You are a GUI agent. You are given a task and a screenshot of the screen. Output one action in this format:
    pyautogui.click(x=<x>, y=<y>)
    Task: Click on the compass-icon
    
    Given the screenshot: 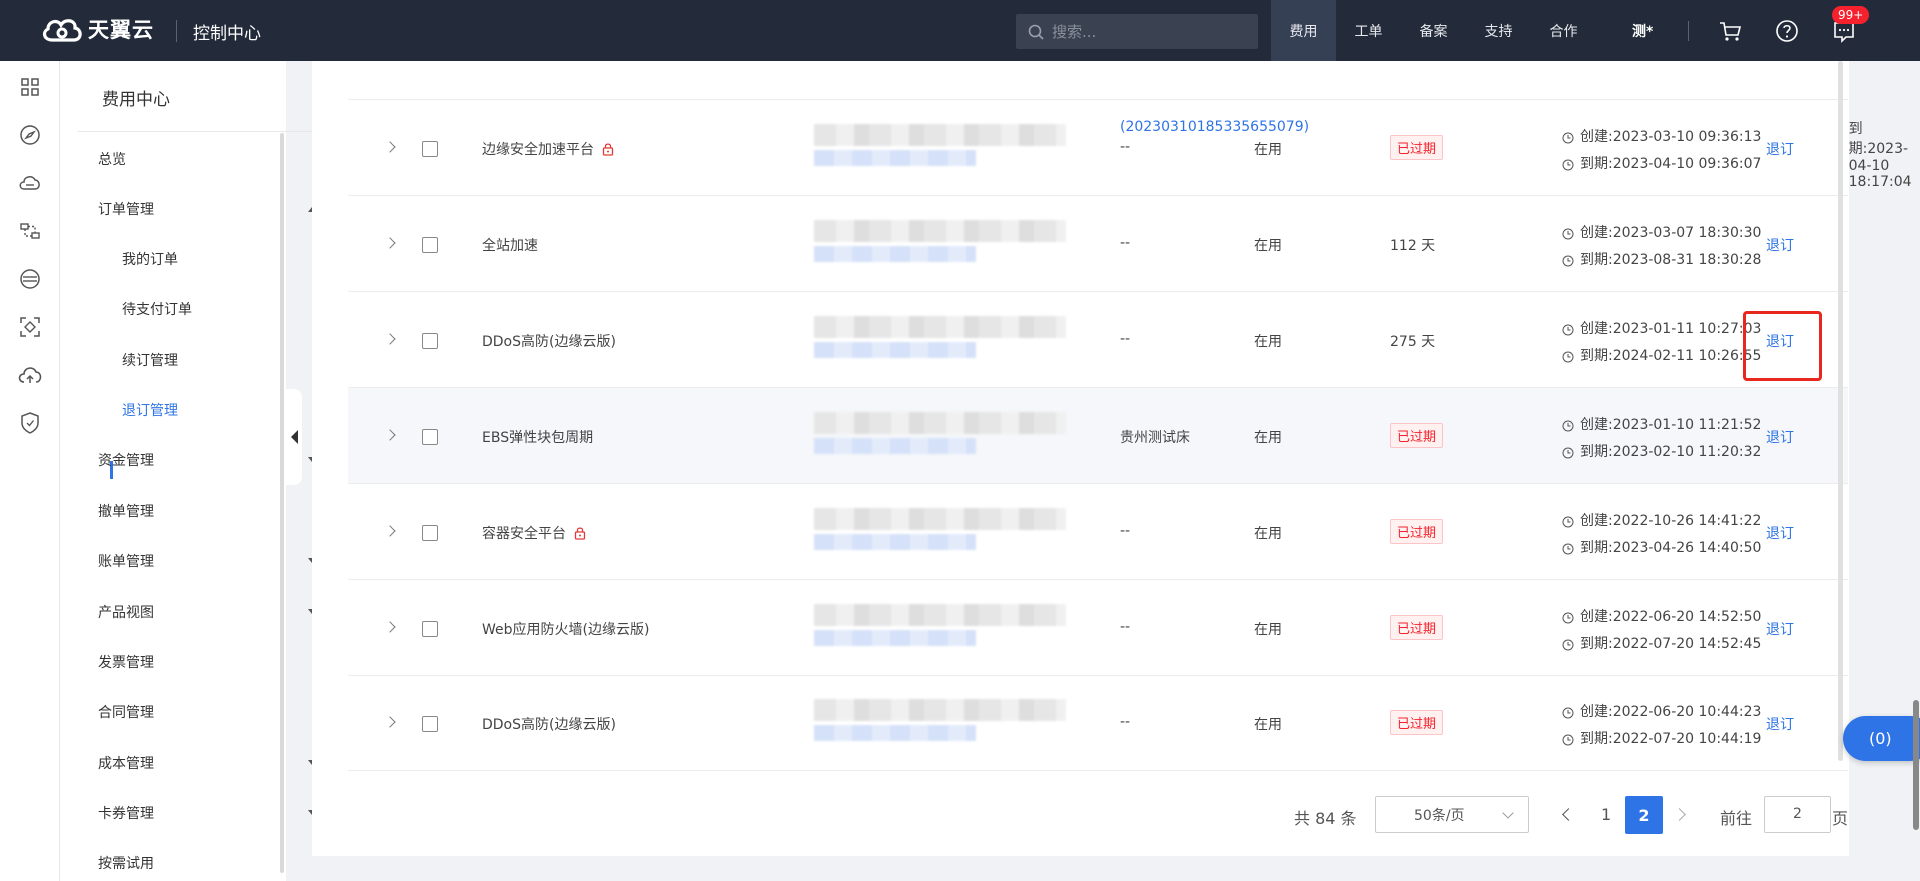 What is the action you would take?
    pyautogui.click(x=30, y=135)
    